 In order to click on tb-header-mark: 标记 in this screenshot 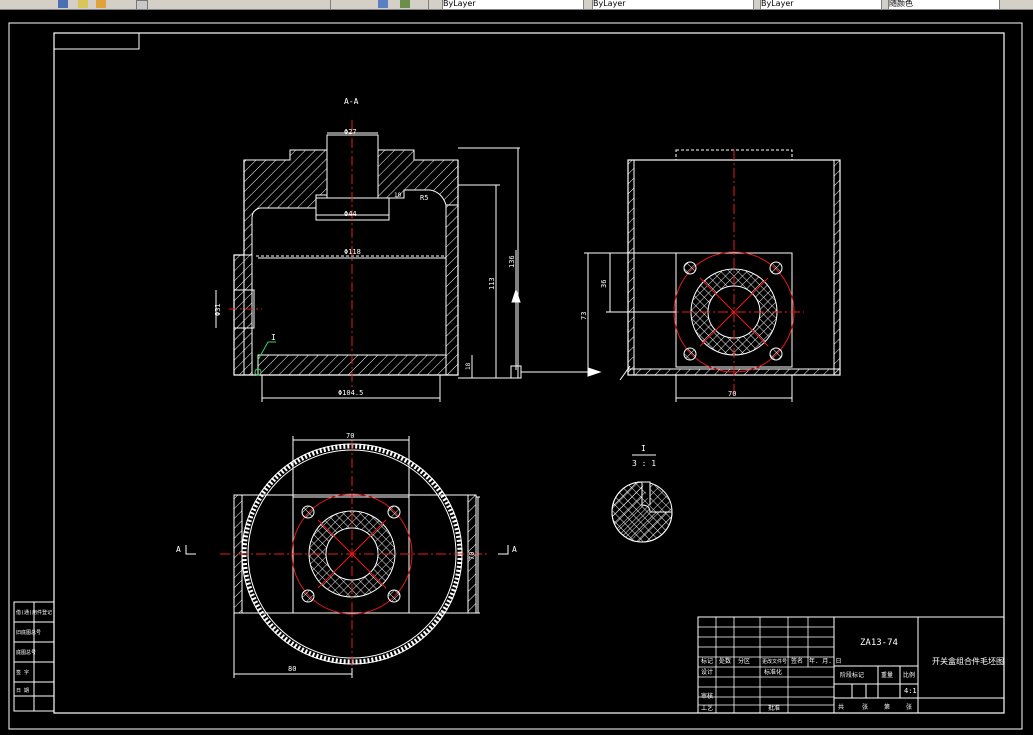, I will do `click(707, 661)`.